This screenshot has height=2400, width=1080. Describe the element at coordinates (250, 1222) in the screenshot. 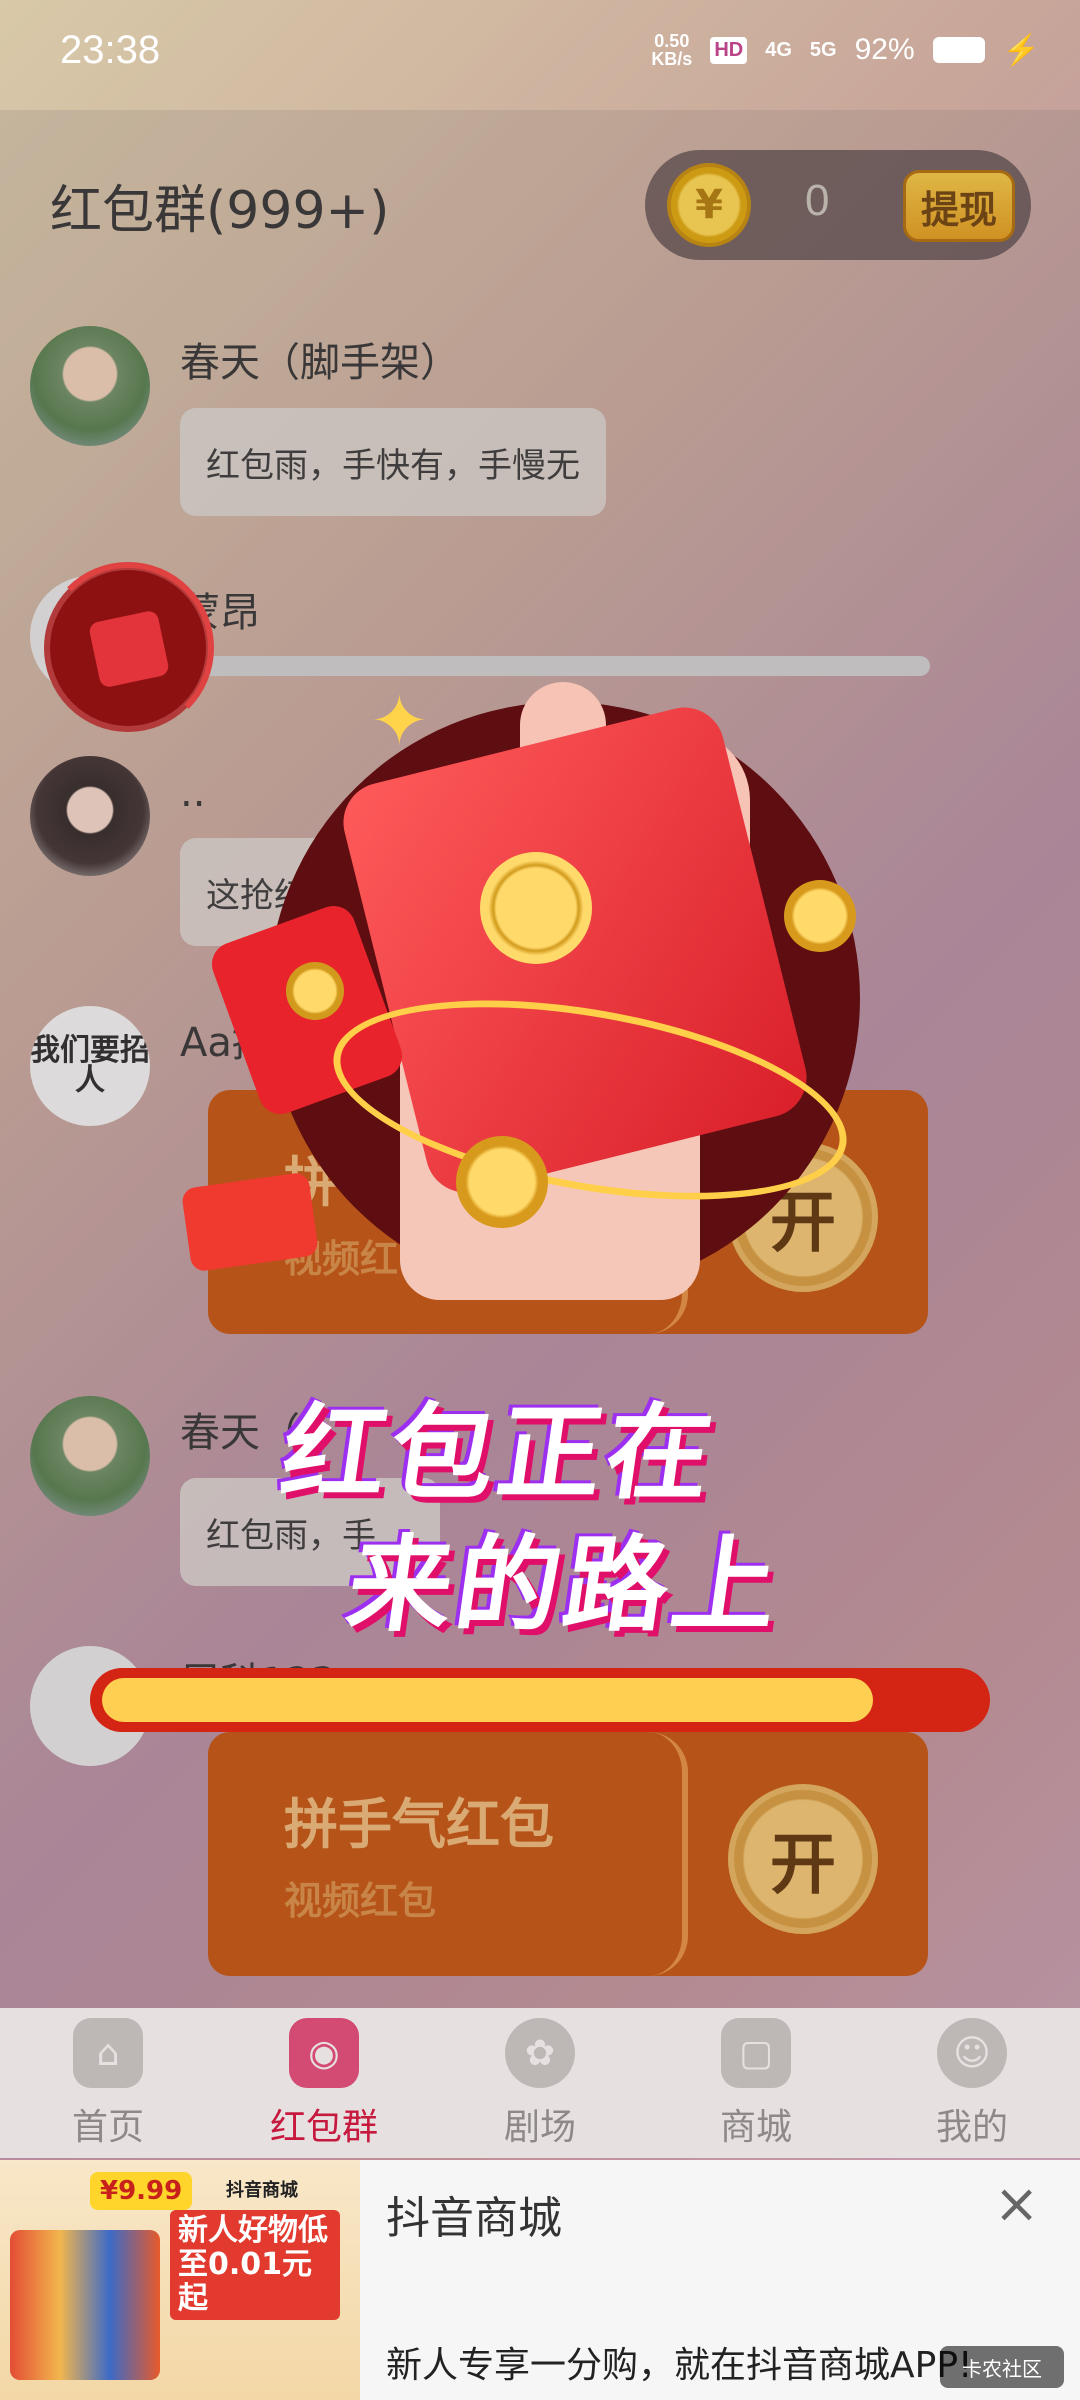

I see `red-packet-icon` at that location.